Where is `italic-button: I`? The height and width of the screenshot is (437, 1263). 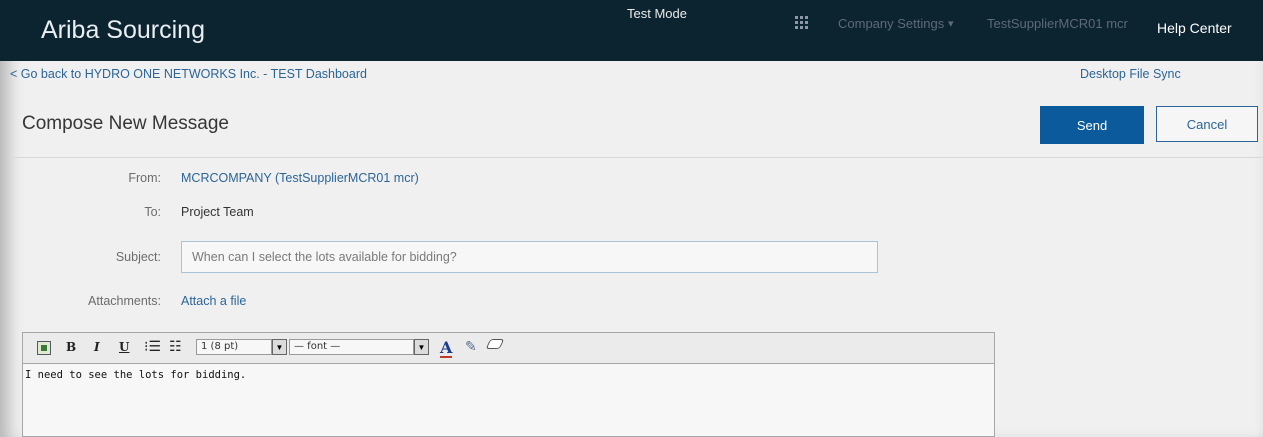
italic-button: I is located at coordinates (97, 347).